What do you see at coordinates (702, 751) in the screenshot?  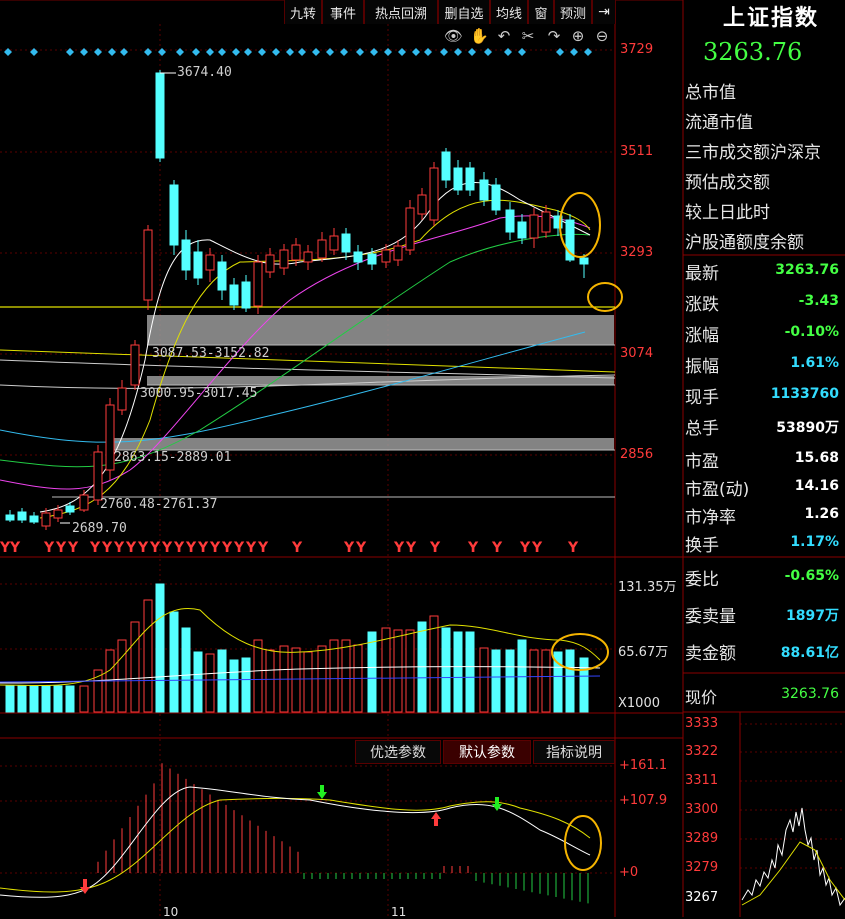 I see `mini-axis-label: 3322` at bounding box center [702, 751].